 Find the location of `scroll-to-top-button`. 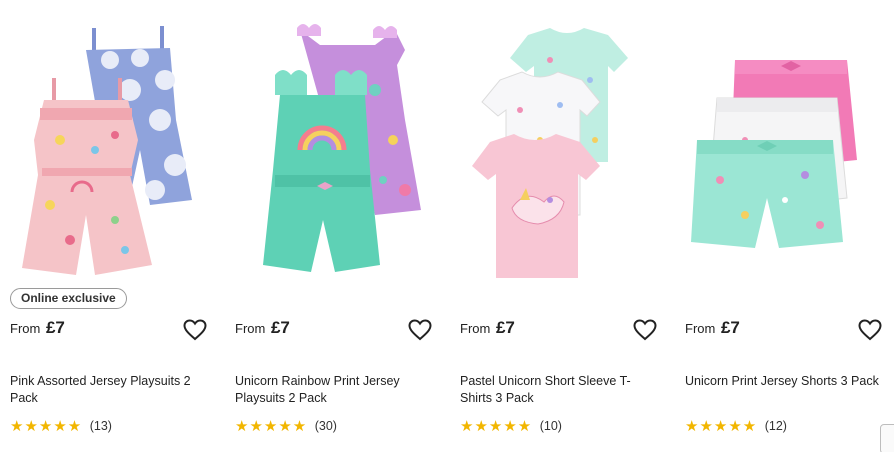

scroll-to-top-button is located at coordinates (887, 438).